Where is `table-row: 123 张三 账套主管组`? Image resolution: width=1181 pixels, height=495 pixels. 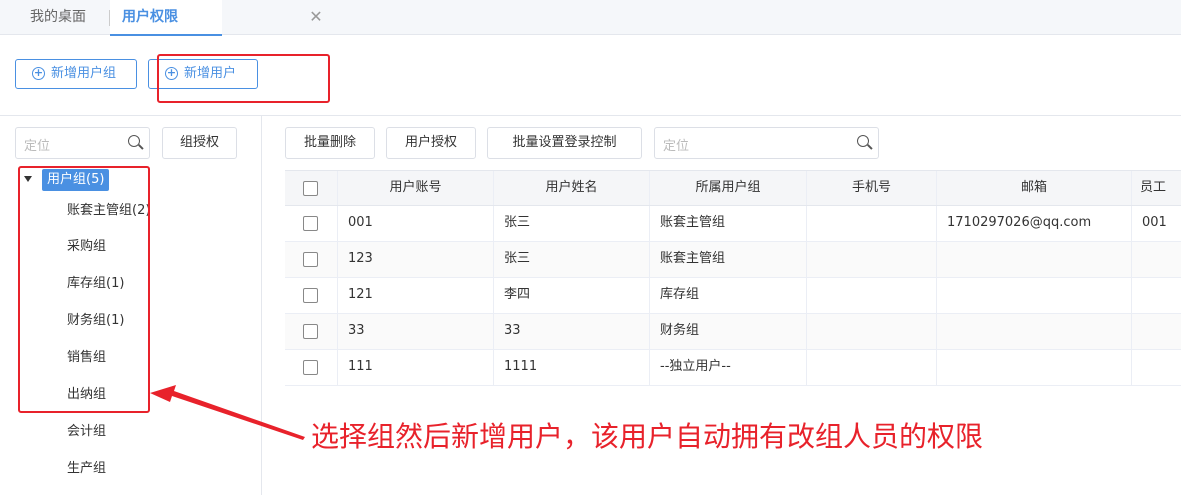
table-row: 123 张三 账套主管组 is located at coordinates (733, 260).